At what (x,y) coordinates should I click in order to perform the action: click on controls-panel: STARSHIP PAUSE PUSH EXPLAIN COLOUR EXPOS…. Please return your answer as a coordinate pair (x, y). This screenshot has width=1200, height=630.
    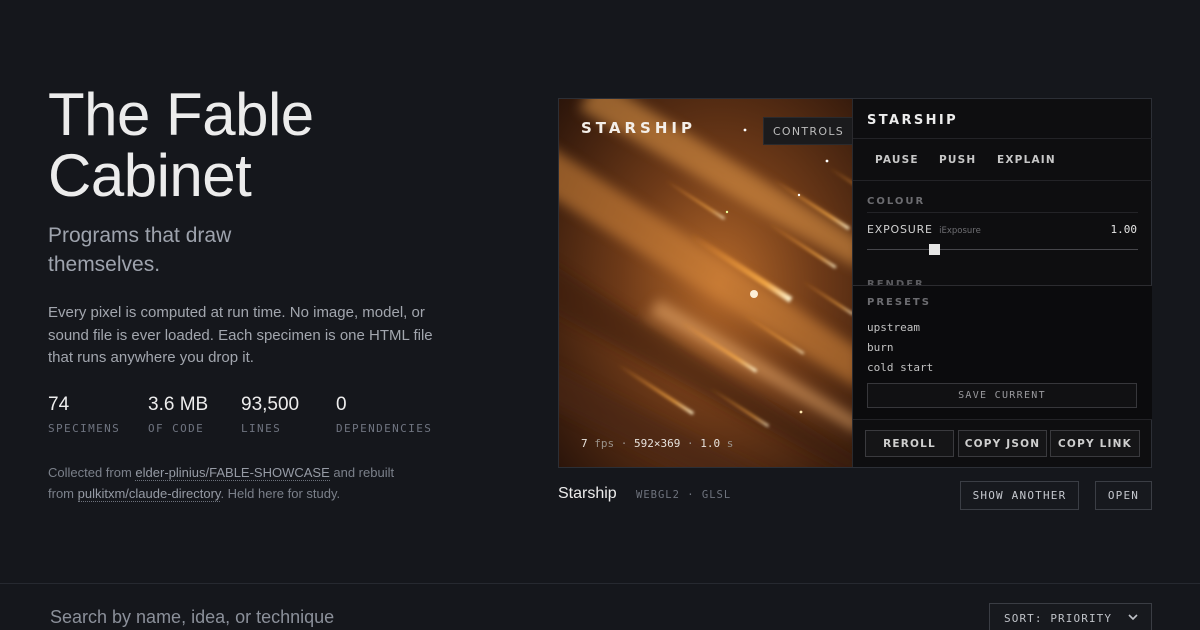
    Looking at the image, I should click on (1002, 283).